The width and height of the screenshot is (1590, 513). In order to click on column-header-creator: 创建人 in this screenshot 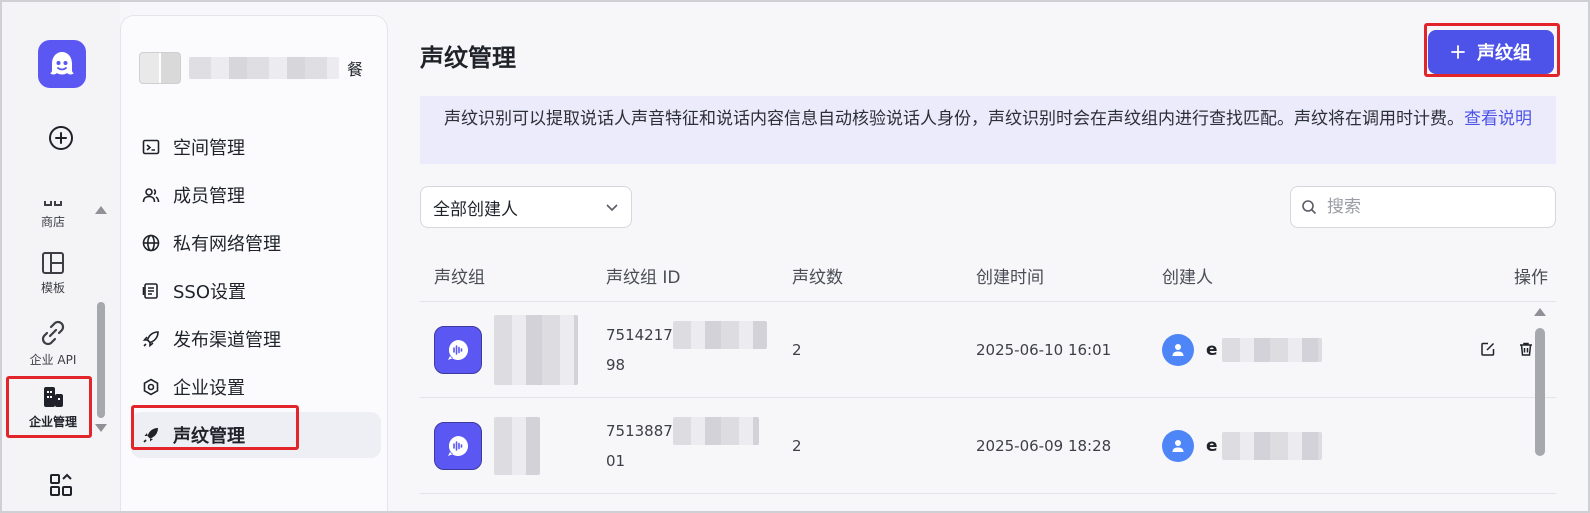, I will do `click(1187, 278)`.